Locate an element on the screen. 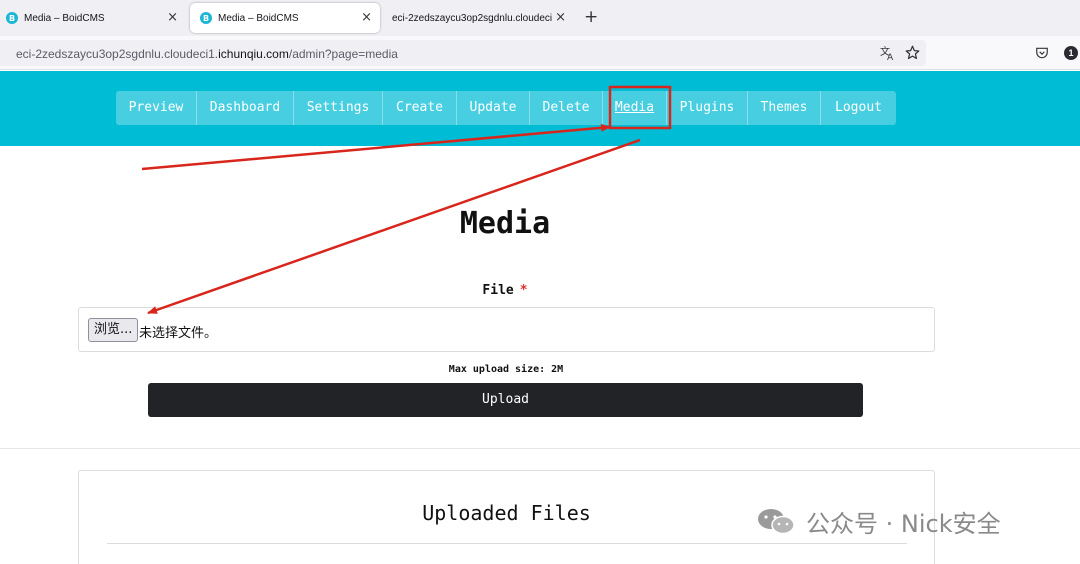 The image size is (1080, 564). no-file-selected-text: 未选择文件。 is located at coordinates (178, 333).